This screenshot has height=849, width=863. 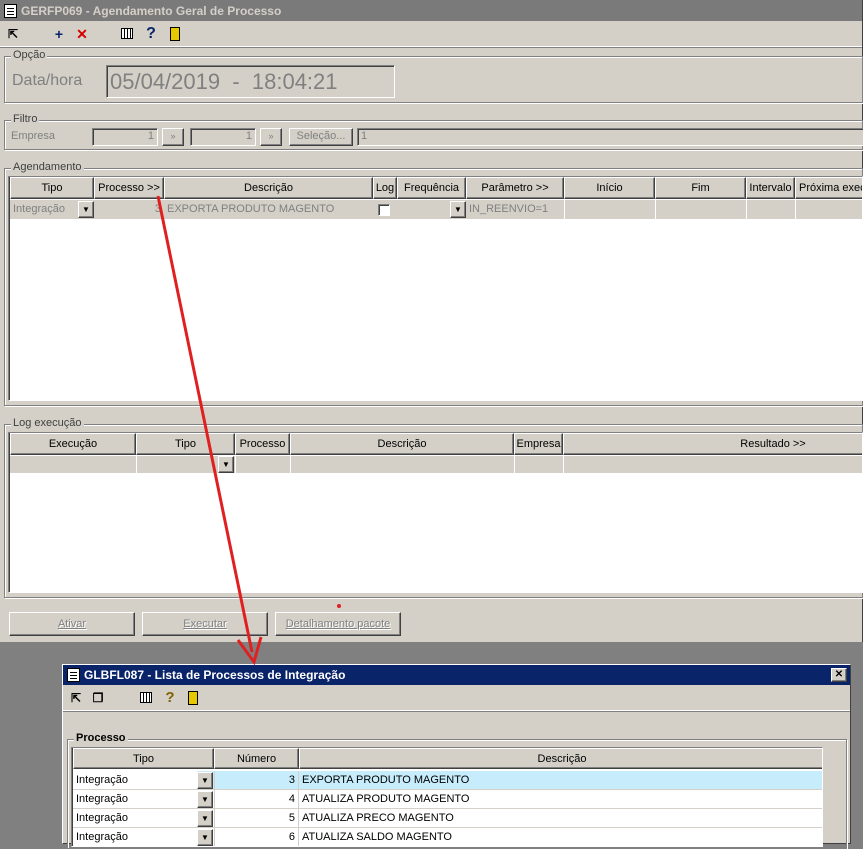 I want to click on copy-windows-icon: ❐, so click(x=98, y=698).